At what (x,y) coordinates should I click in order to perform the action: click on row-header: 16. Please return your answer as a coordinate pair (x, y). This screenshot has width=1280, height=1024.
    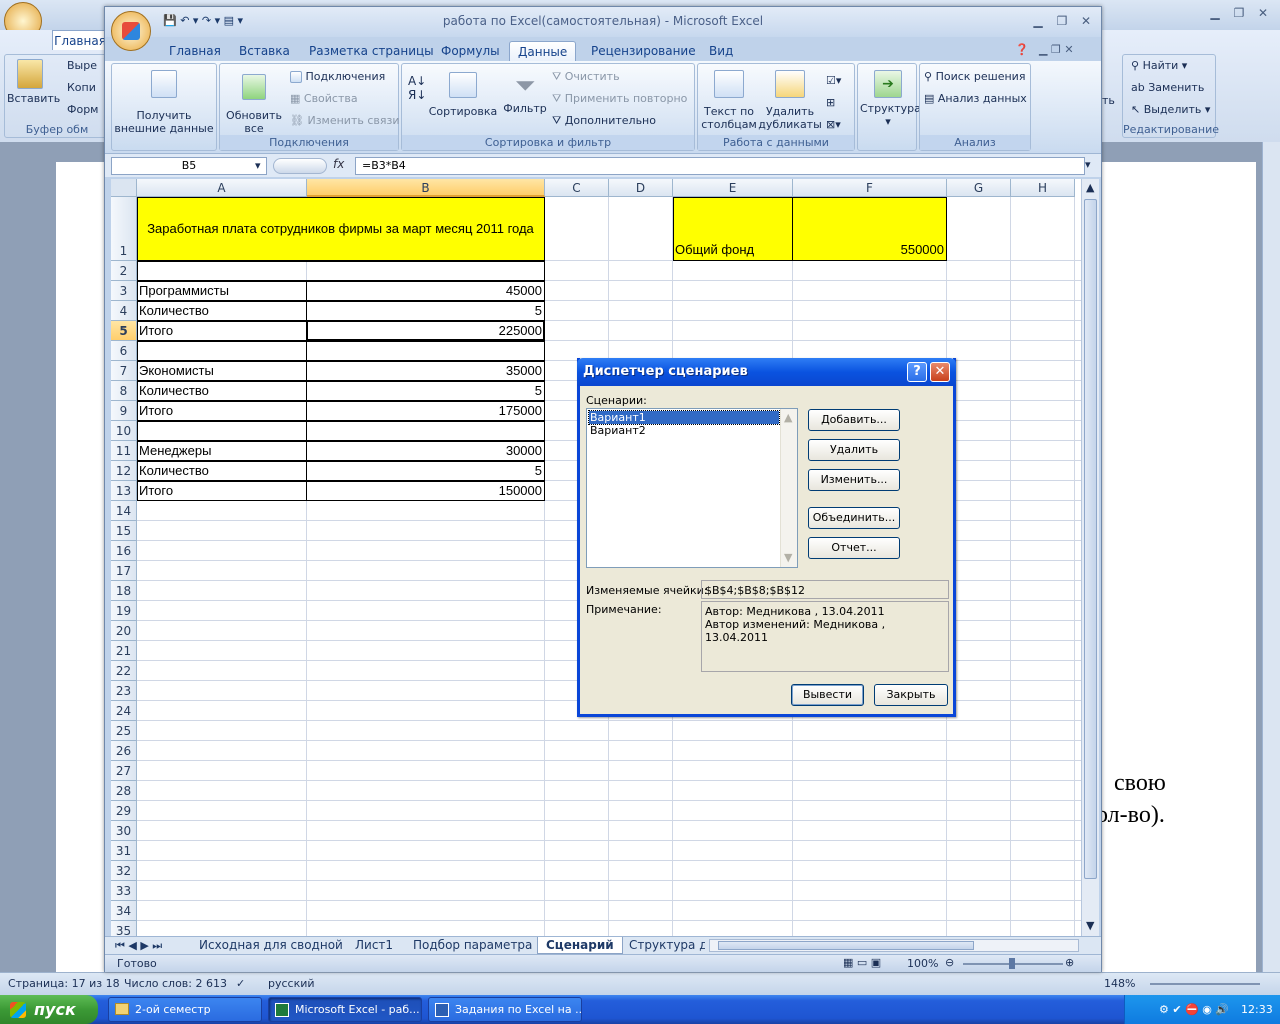
    Looking at the image, I should click on (124, 551).